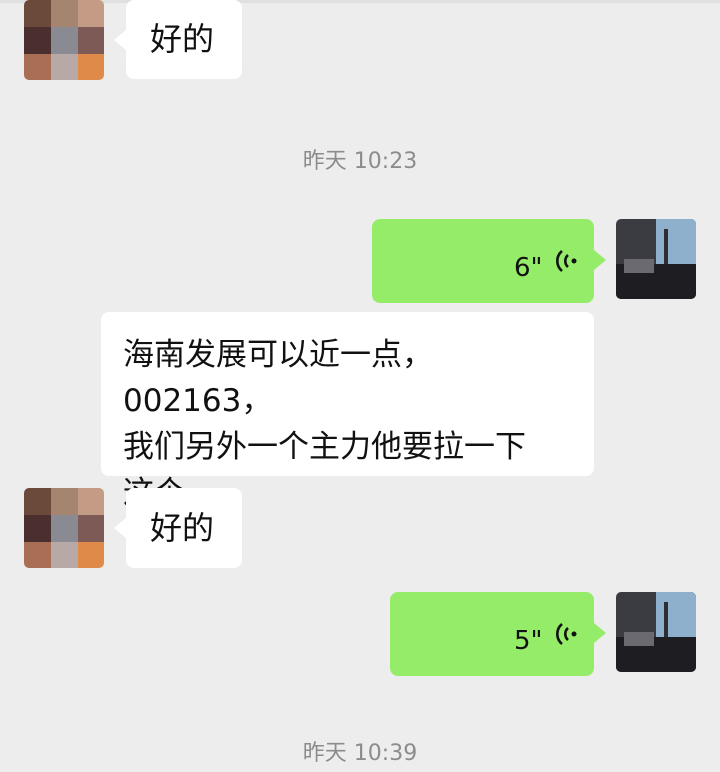  Describe the element at coordinates (360, 753) in the screenshot. I see `timestamp: 昨天 10:39` at that location.